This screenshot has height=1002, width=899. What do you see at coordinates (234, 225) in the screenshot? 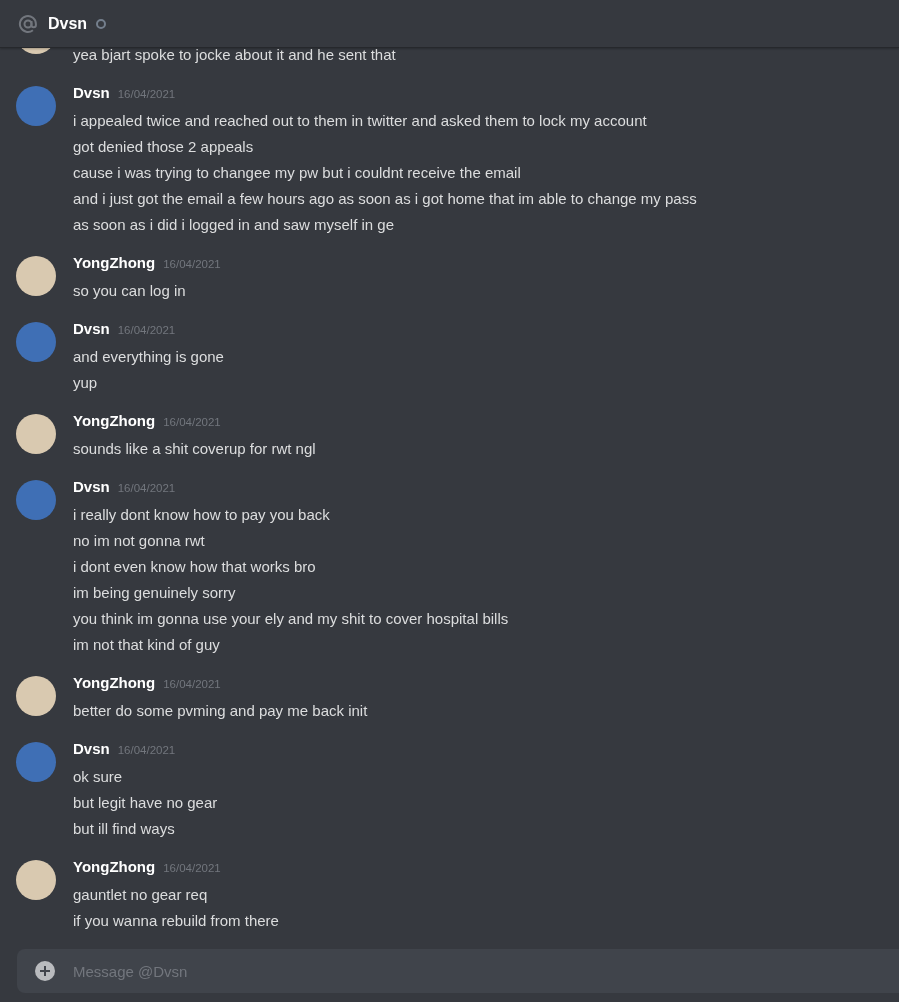
I see `message-text: as soon as i did i logged in and saw myself in ge` at bounding box center [234, 225].